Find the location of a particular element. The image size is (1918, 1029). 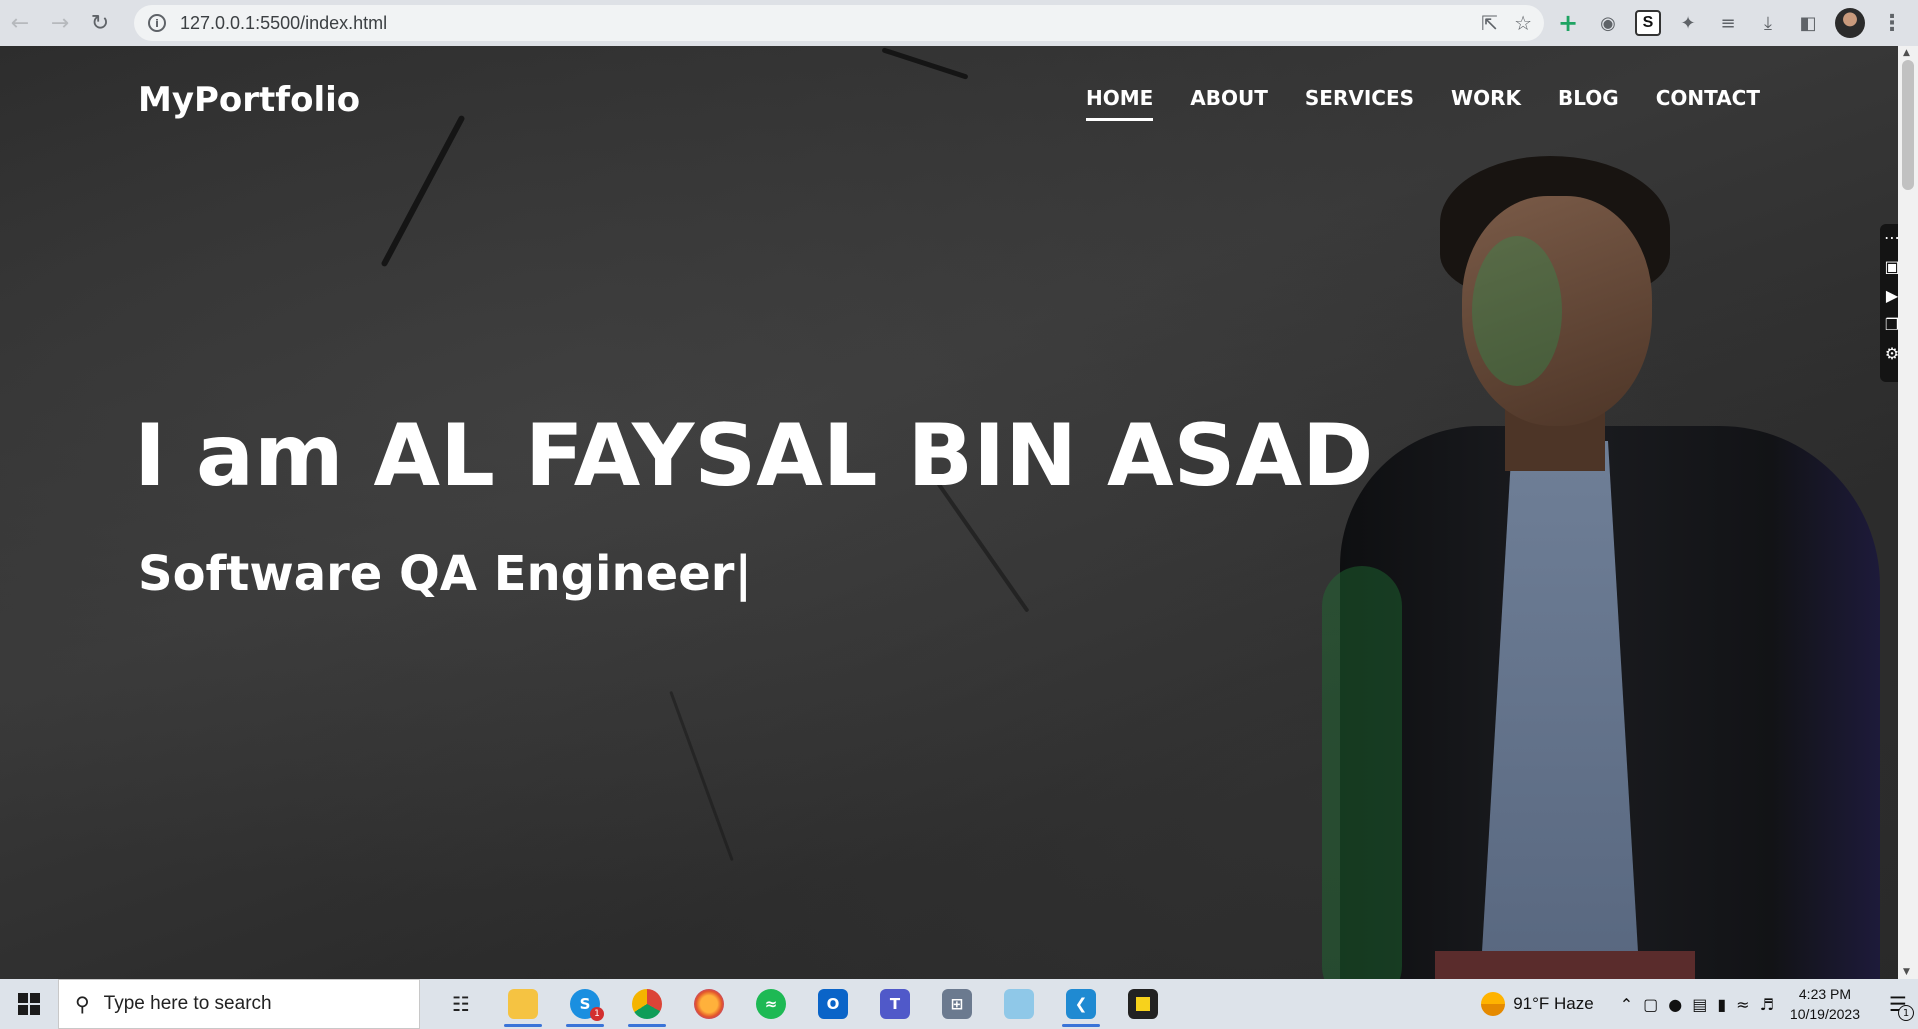

start-button is located at coordinates (29, 1004).